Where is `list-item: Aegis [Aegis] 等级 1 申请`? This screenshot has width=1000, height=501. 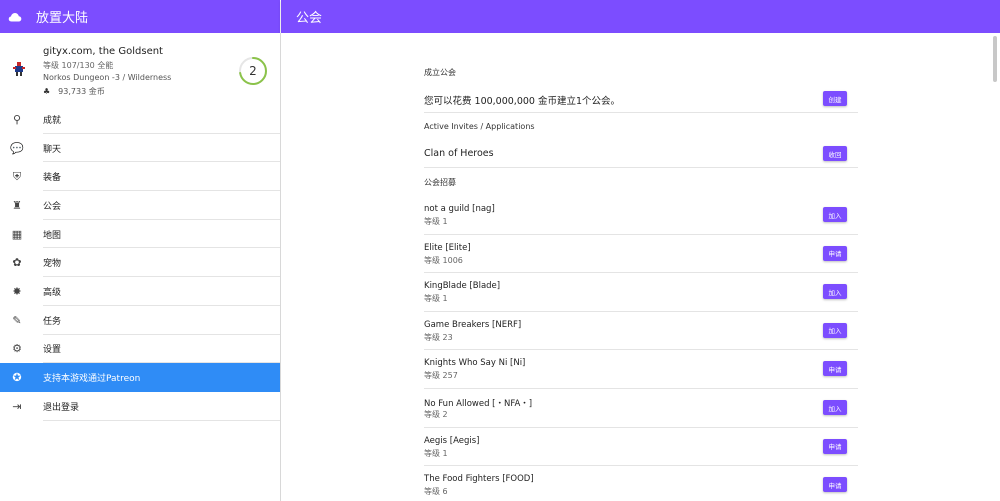
list-item: Aegis [Aegis] 等级 1 申请 is located at coordinates (641, 447).